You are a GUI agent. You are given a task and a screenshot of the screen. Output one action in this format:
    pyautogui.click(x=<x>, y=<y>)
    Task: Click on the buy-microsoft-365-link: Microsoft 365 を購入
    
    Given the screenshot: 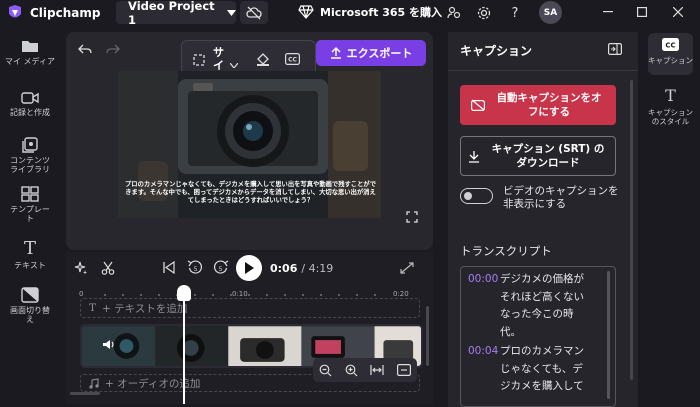 What is the action you would take?
    pyautogui.click(x=370, y=12)
    